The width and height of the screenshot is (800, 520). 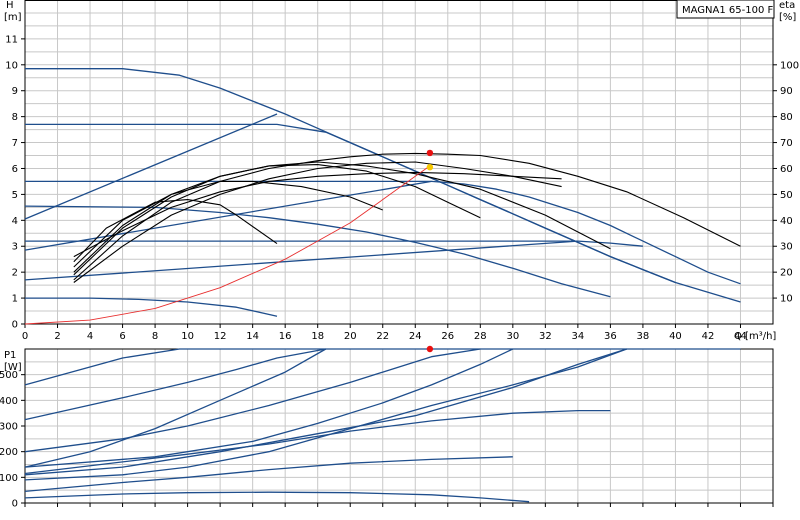 I want to click on flow-tick-label: 4, so click(x=90, y=336).